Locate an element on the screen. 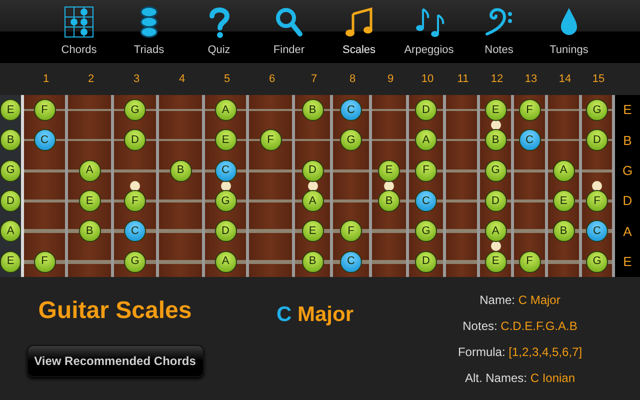 The height and width of the screenshot is (400, 640). fret-number: 14 is located at coordinates (565, 79).